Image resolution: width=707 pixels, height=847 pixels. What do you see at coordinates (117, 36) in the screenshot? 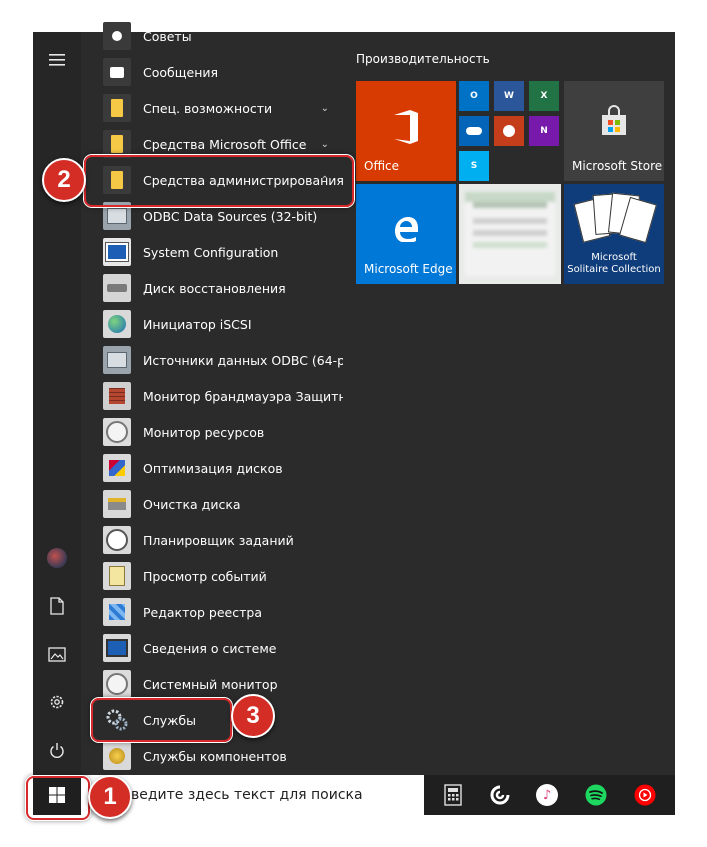
I see `tips-icon` at bounding box center [117, 36].